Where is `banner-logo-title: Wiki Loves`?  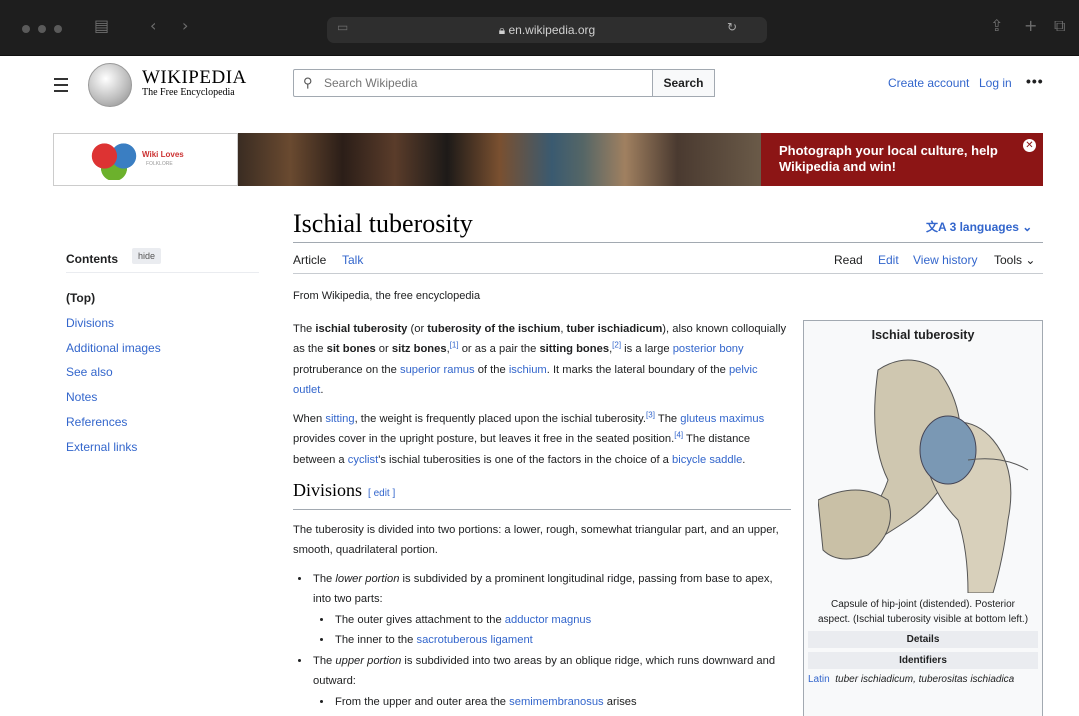
banner-logo-title: Wiki Loves is located at coordinates (163, 154).